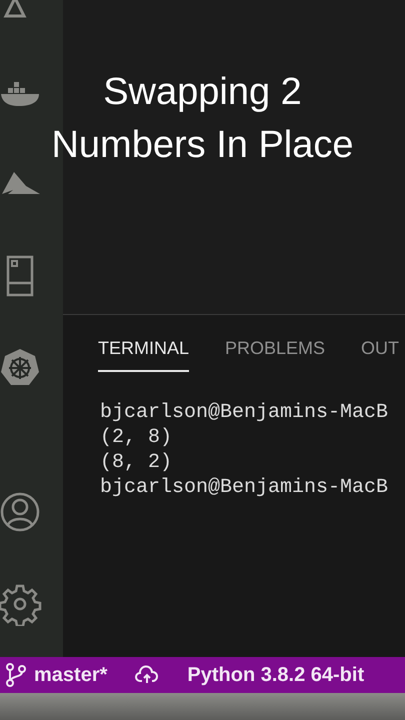 This screenshot has width=405, height=720. What do you see at coordinates (380, 353) in the screenshot?
I see `panel-tab: OUT` at bounding box center [380, 353].